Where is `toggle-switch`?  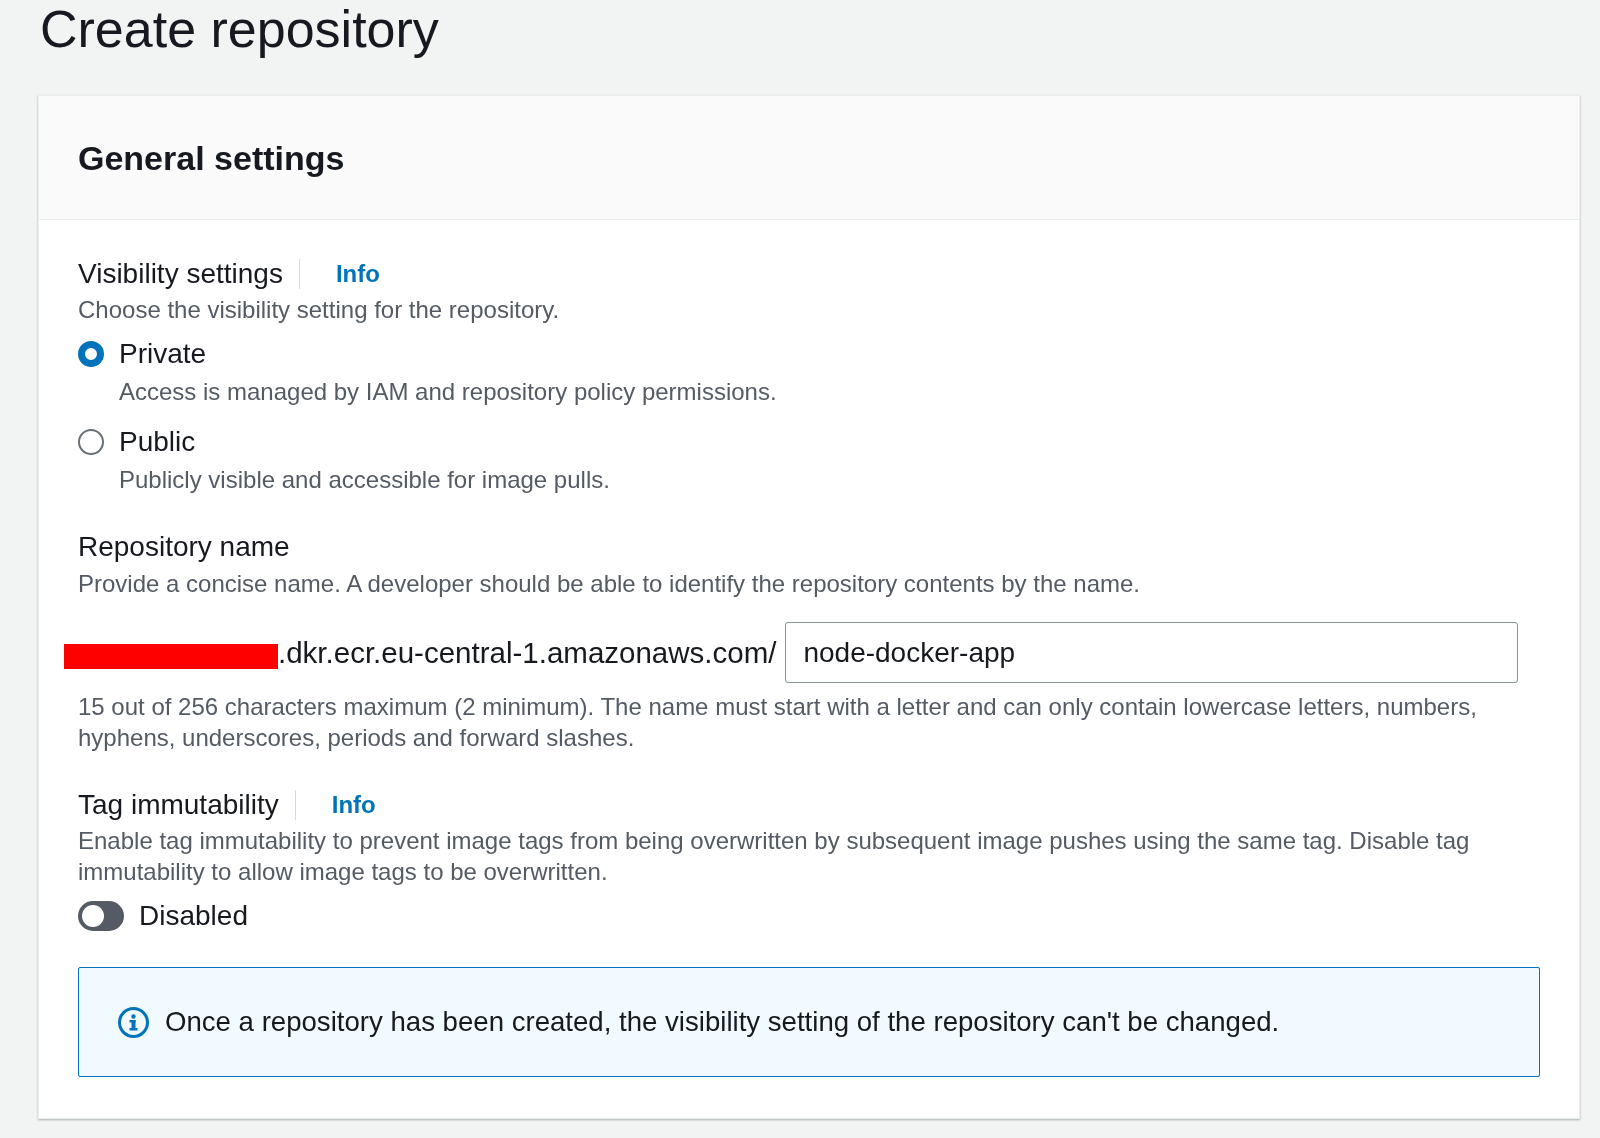
toggle-switch is located at coordinates (101, 916).